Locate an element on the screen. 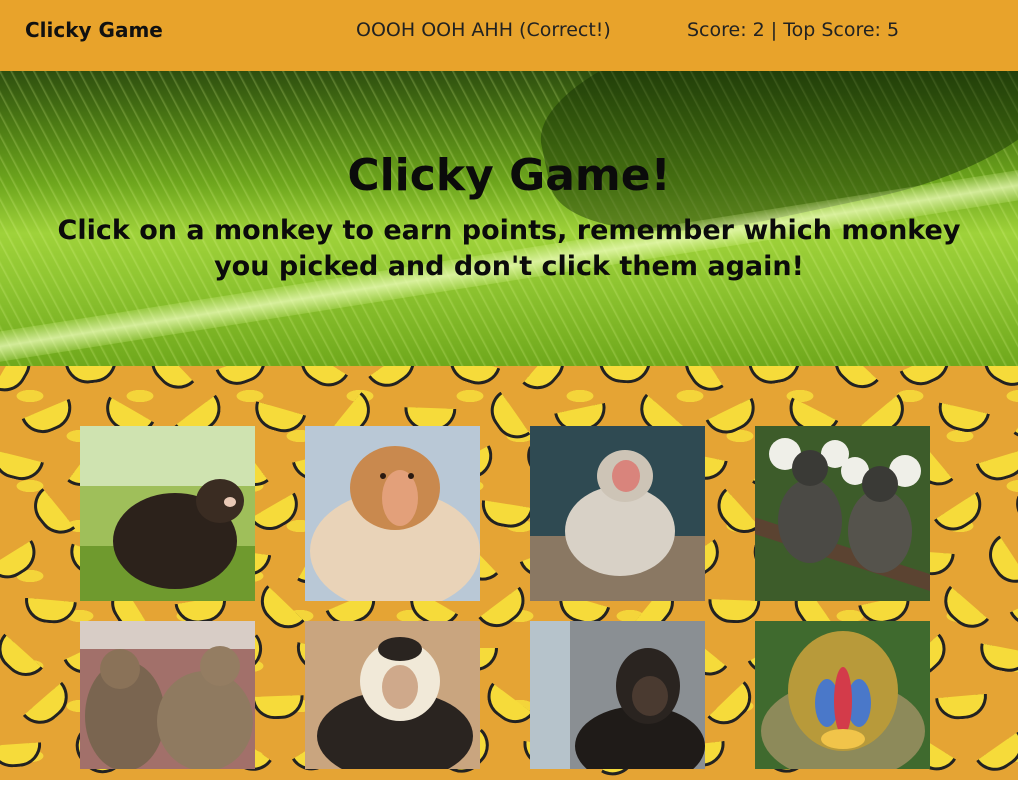 The image size is (1018, 800). page-footer-space is located at coordinates (509, 790).